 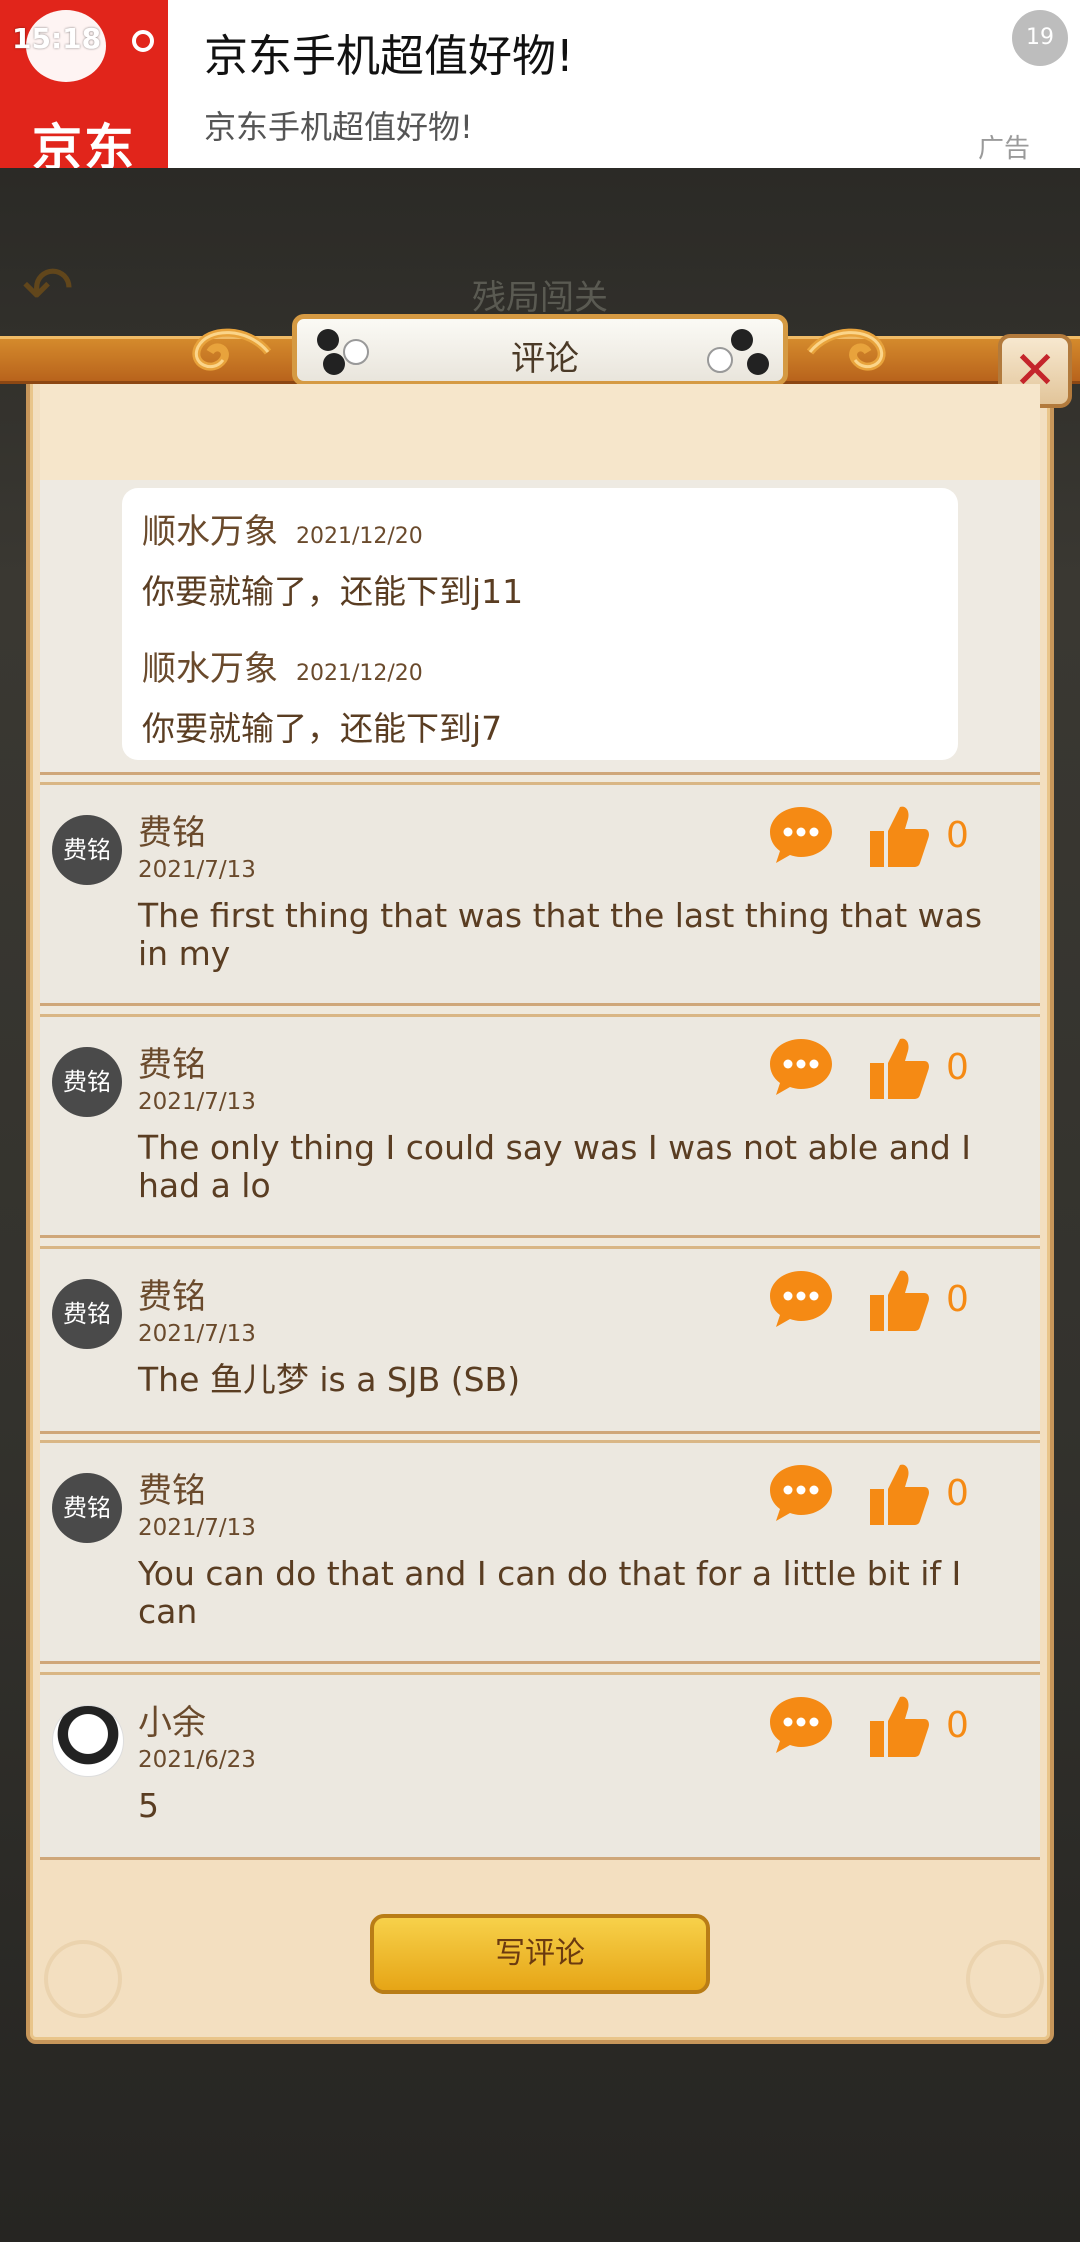 I want to click on write-comment-button: 写评论, so click(x=540, y=1954).